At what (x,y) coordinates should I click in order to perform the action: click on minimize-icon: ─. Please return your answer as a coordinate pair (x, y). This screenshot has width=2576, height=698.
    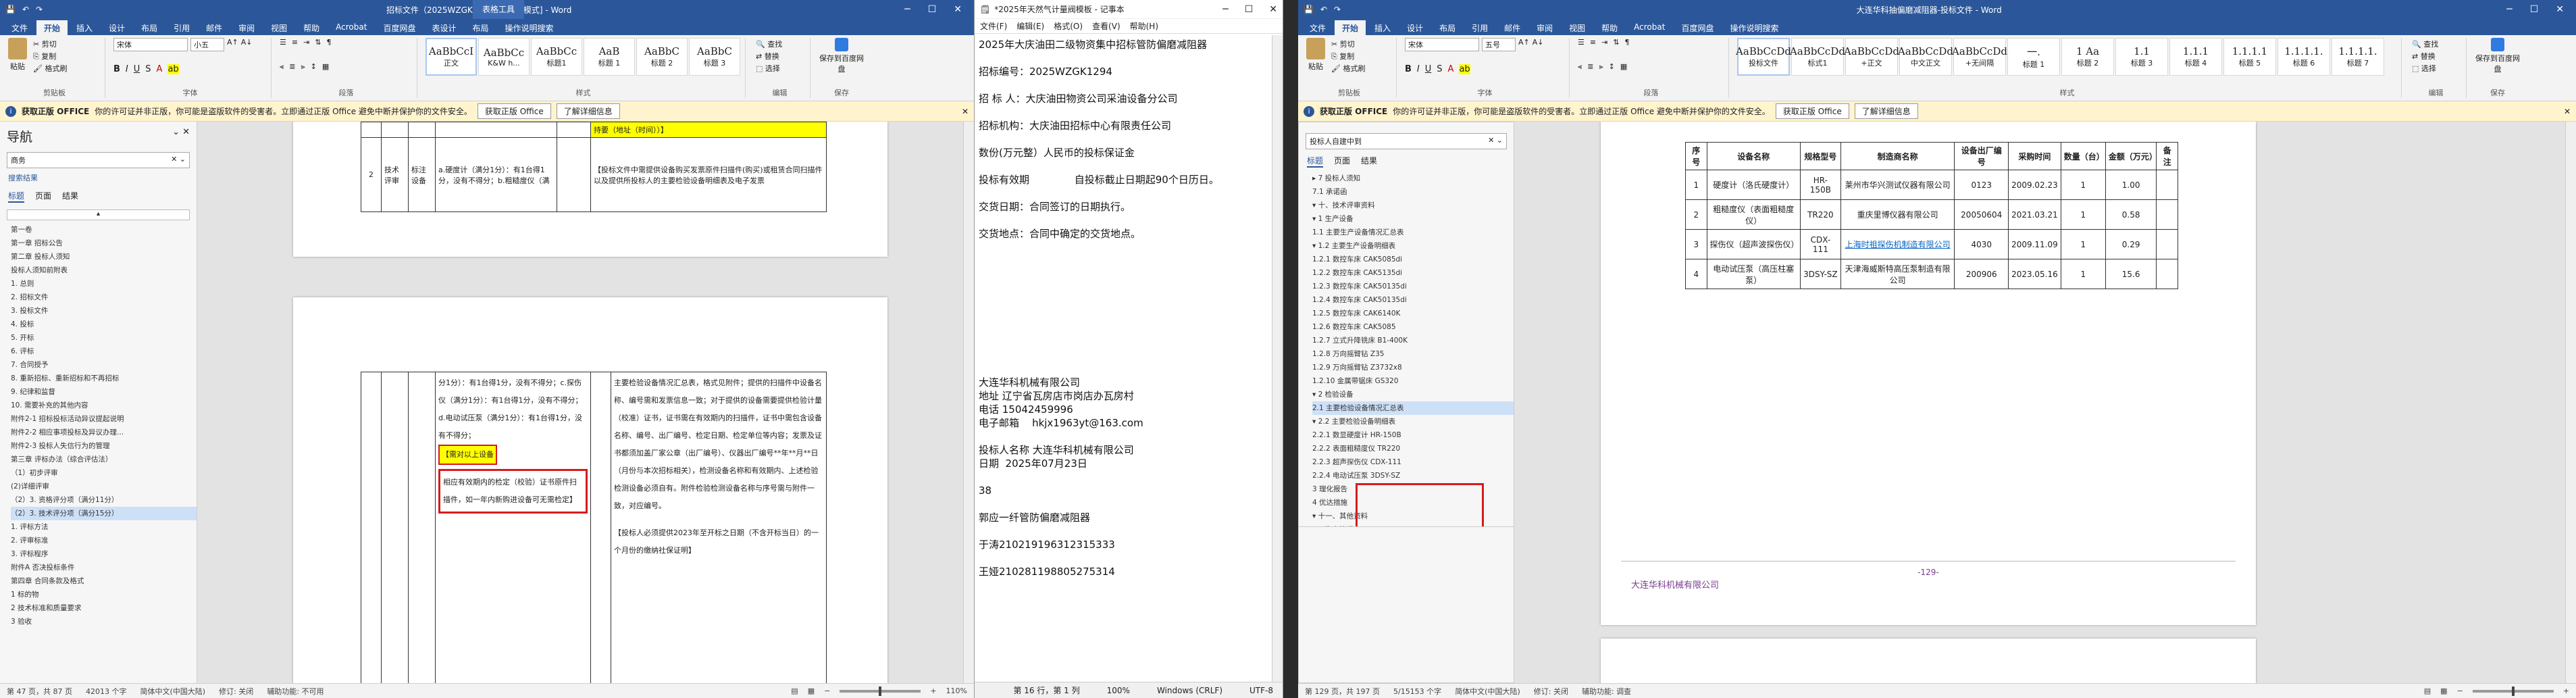
    Looking at the image, I should click on (907, 9).